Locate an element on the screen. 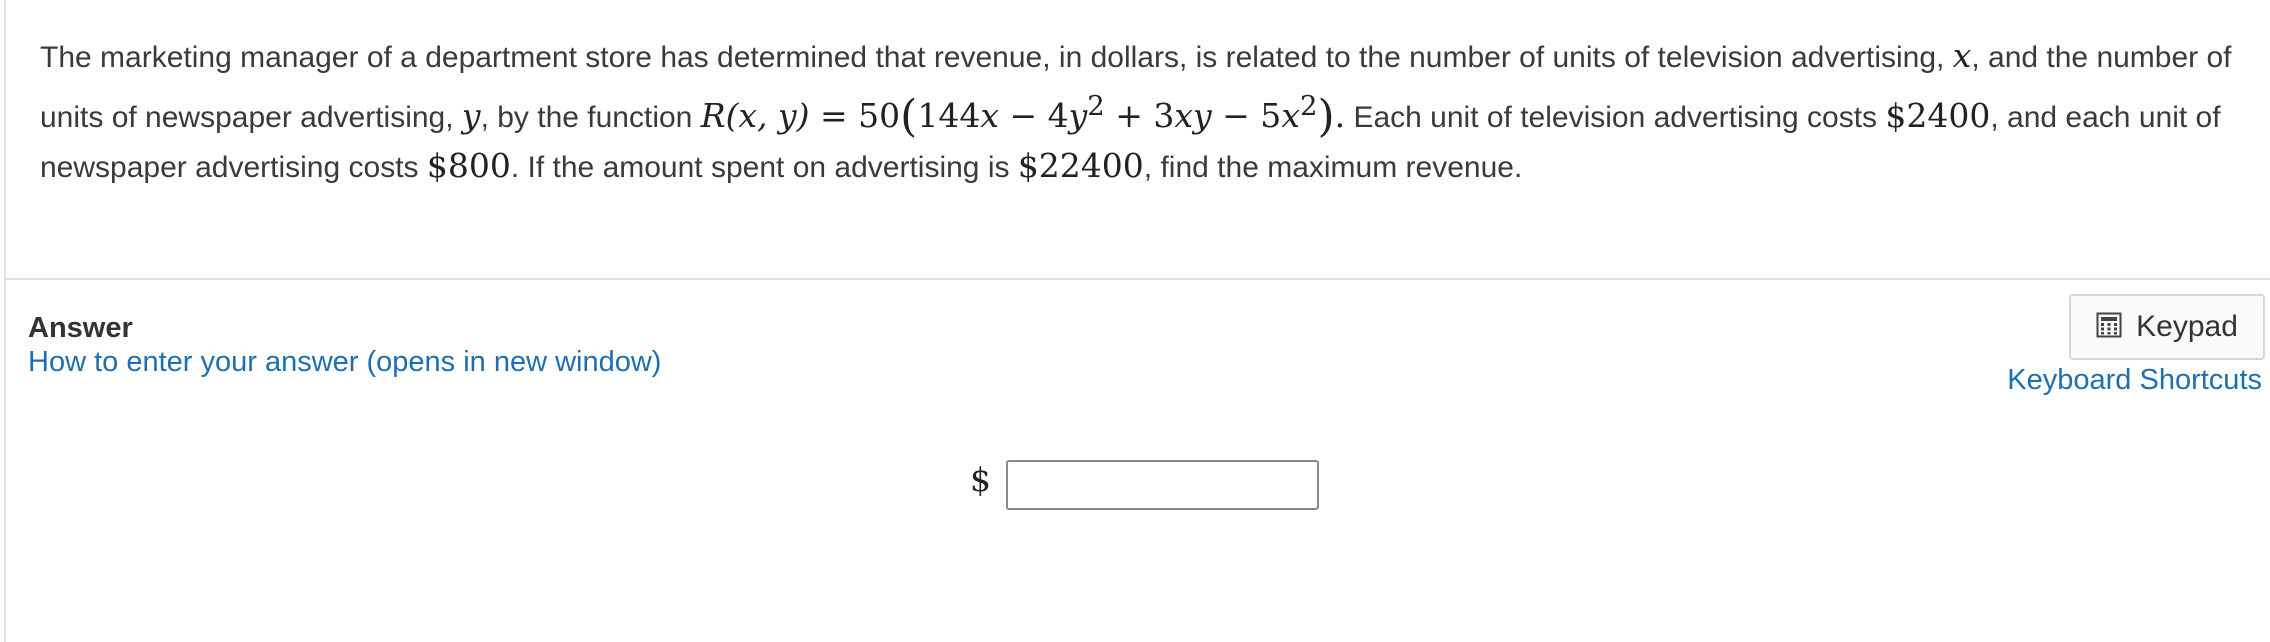 The width and height of the screenshot is (2270, 642). variable-x: x is located at coordinates (1962, 55).